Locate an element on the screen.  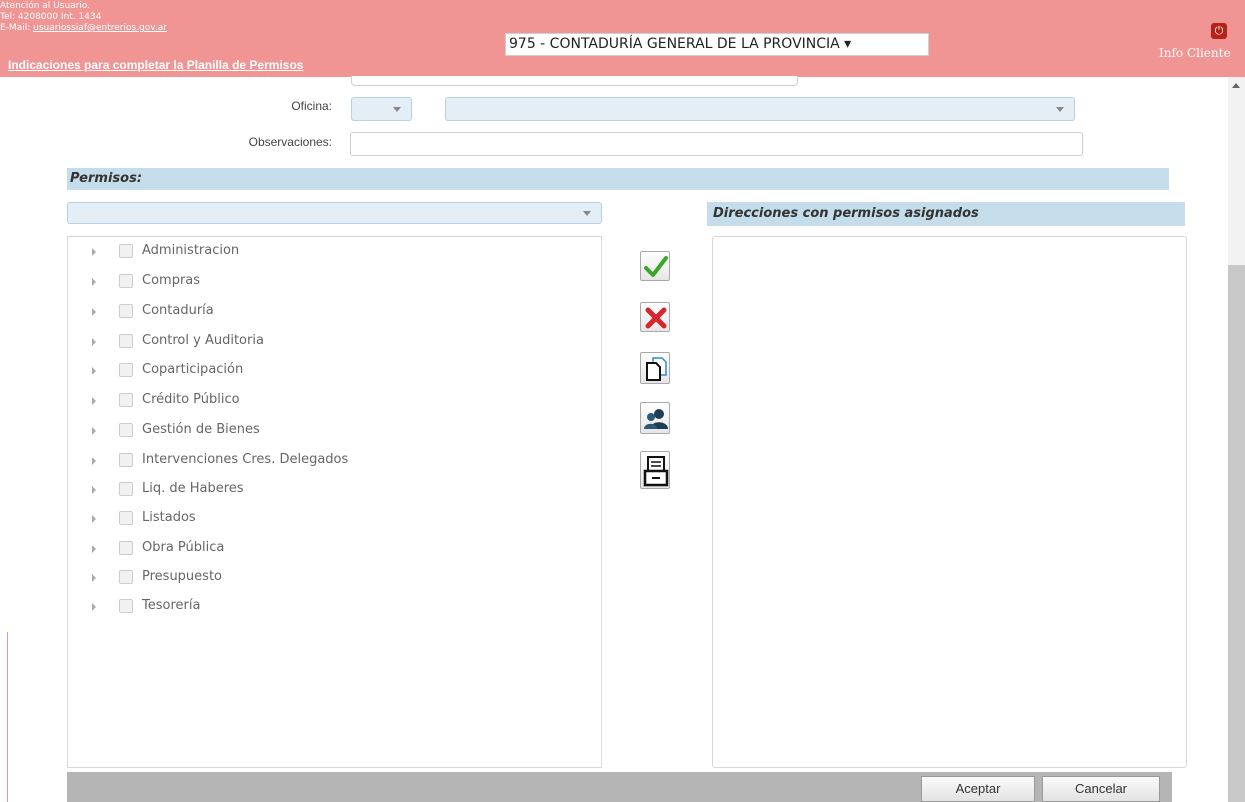
contact-line-3: E-Mail: usuariossiaf@entrerios.gov.ar is located at coordinates (83, 28).